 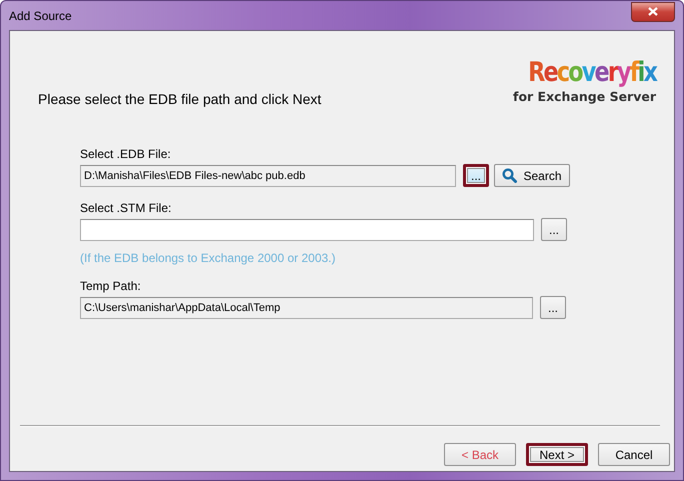 I want to click on close-icon, so click(x=653, y=11).